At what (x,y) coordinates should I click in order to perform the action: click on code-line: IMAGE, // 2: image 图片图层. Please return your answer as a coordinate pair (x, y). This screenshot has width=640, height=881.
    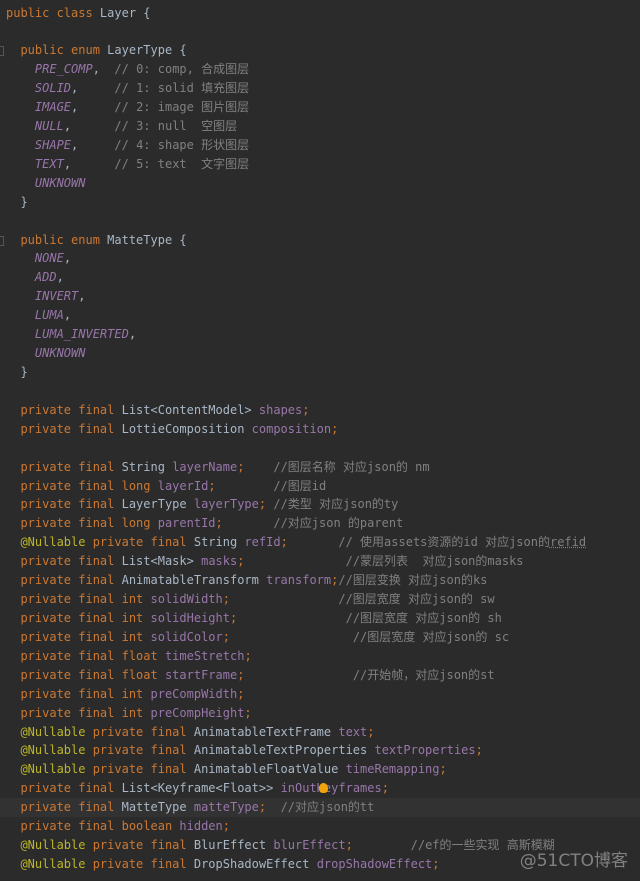
    Looking at the image, I should click on (320, 107).